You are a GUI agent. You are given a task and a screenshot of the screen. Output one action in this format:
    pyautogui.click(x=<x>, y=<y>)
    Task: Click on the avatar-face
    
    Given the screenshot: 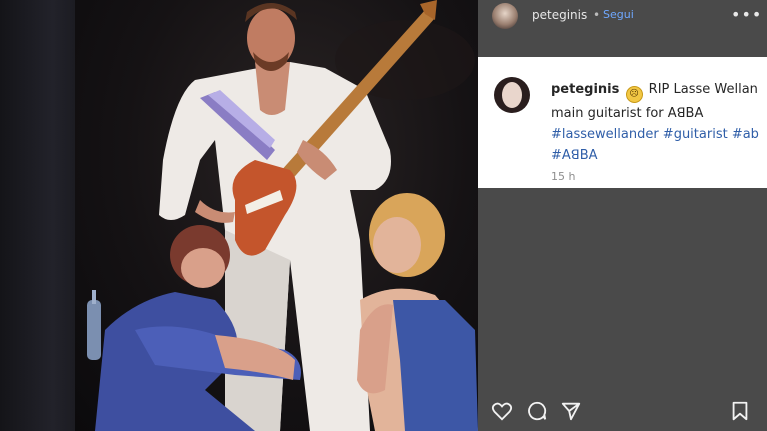 What is the action you would take?
    pyautogui.click(x=512, y=95)
    